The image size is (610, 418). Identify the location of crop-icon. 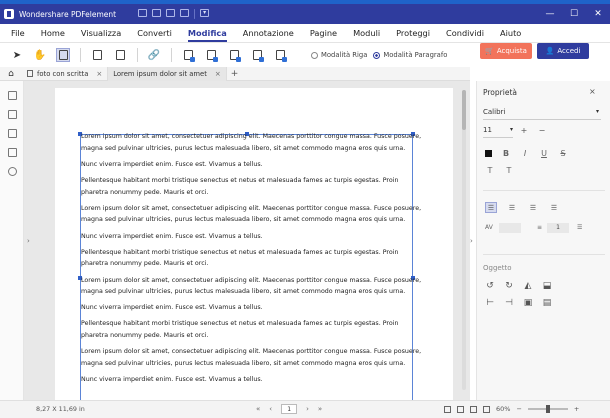
(188, 55).